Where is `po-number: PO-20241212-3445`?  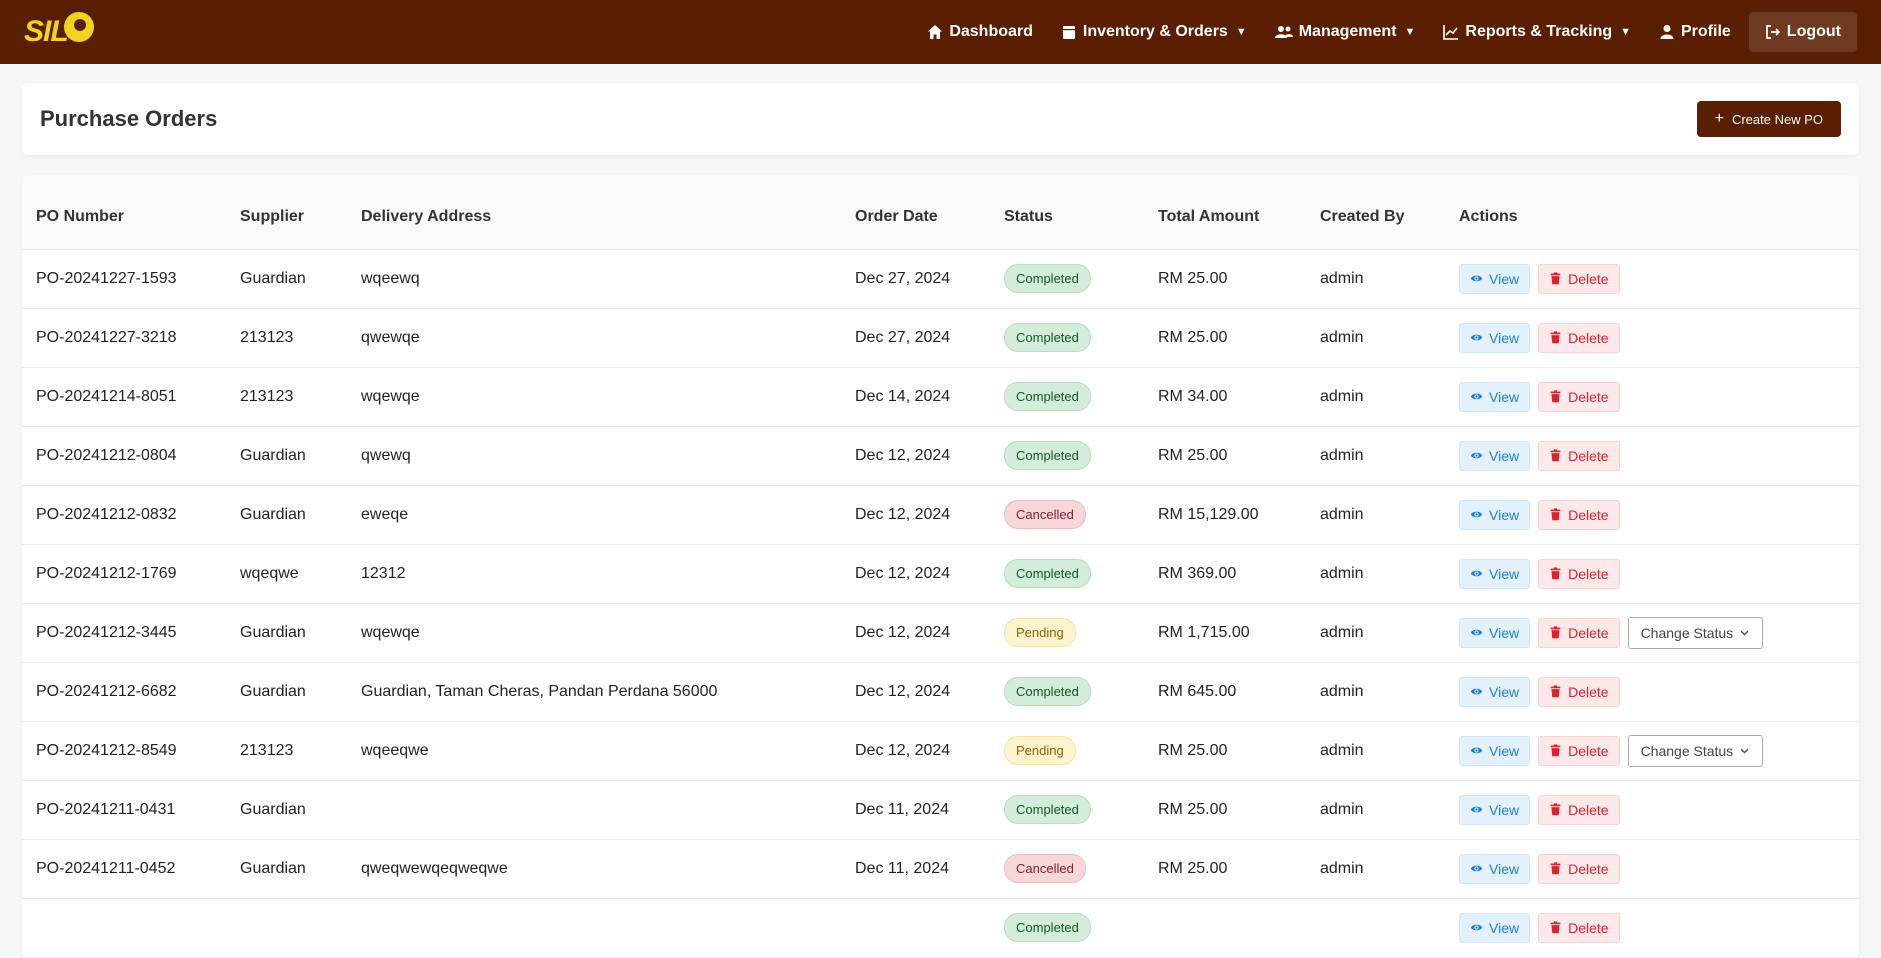 po-number: PO-20241212-3445 is located at coordinates (124, 633).